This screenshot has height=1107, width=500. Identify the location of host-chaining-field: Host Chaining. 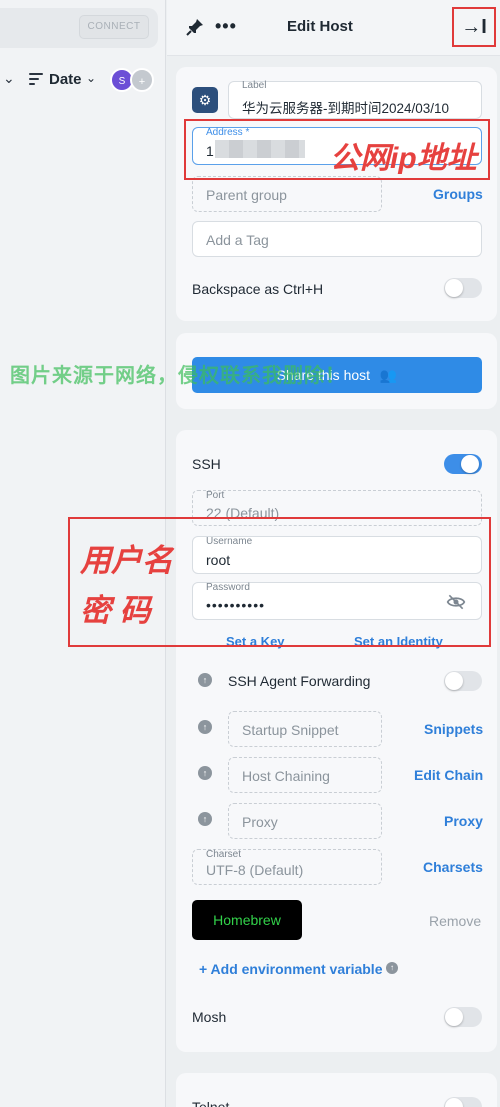
(305, 775).